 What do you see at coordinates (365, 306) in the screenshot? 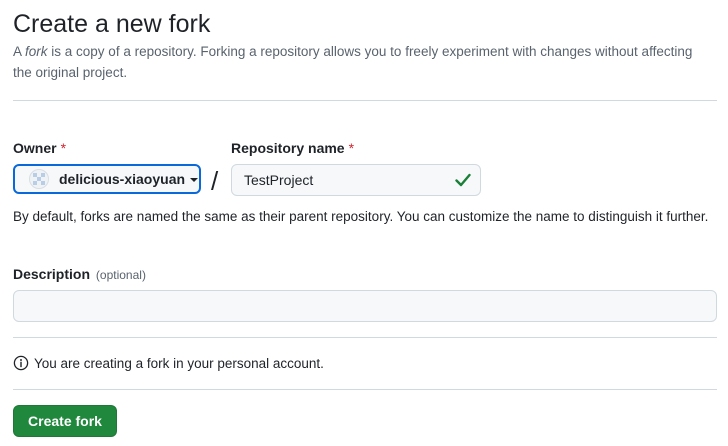
I see `description-input` at bounding box center [365, 306].